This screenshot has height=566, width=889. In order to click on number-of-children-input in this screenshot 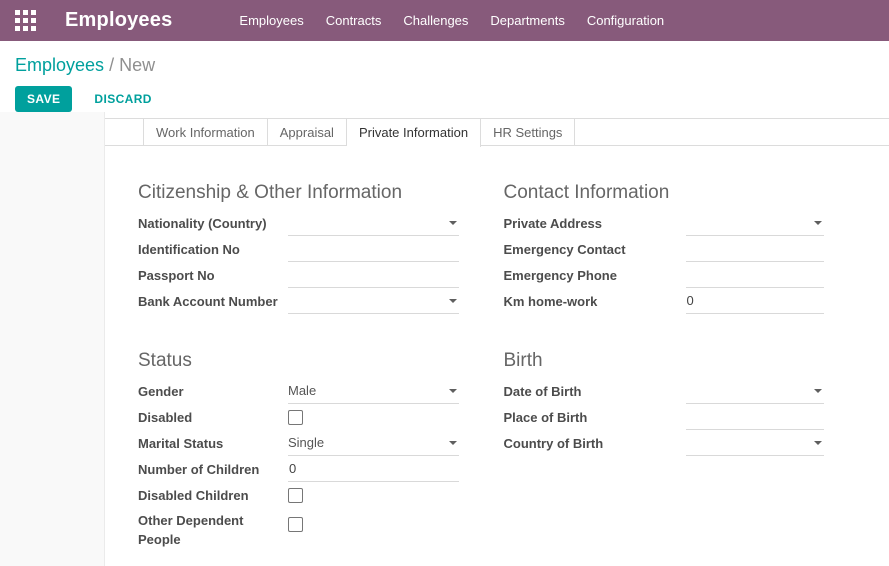, I will do `click(373, 468)`.